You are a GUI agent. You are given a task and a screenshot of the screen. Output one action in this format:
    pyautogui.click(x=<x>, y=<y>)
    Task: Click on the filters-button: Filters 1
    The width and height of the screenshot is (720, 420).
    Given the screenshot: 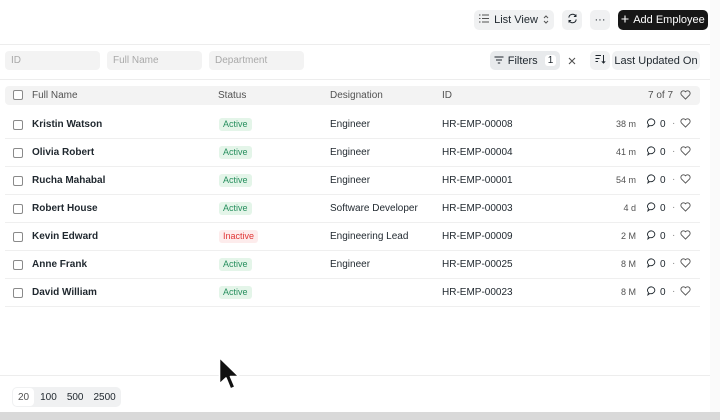 What is the action you would take?
    pyautogui.click(x=525, y=60)
    